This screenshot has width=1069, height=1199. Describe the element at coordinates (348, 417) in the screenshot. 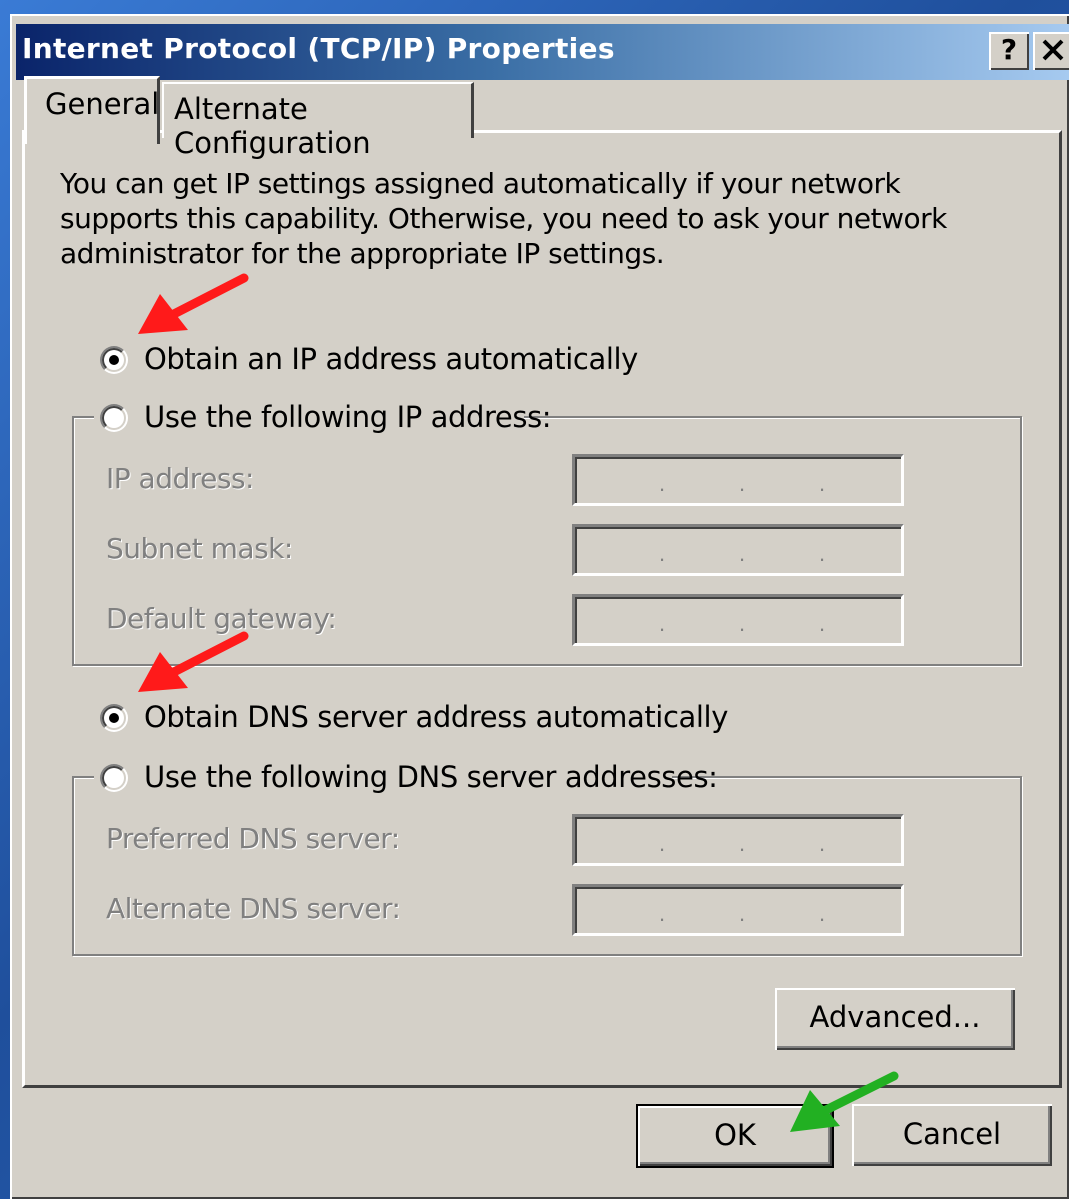

I see `use-following-ip-label: Use the following IP address:` at that location.